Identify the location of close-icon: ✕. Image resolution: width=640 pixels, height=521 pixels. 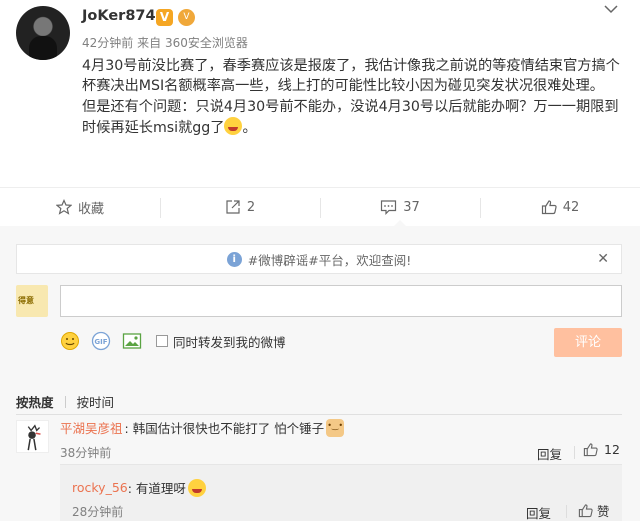
(603, 259).